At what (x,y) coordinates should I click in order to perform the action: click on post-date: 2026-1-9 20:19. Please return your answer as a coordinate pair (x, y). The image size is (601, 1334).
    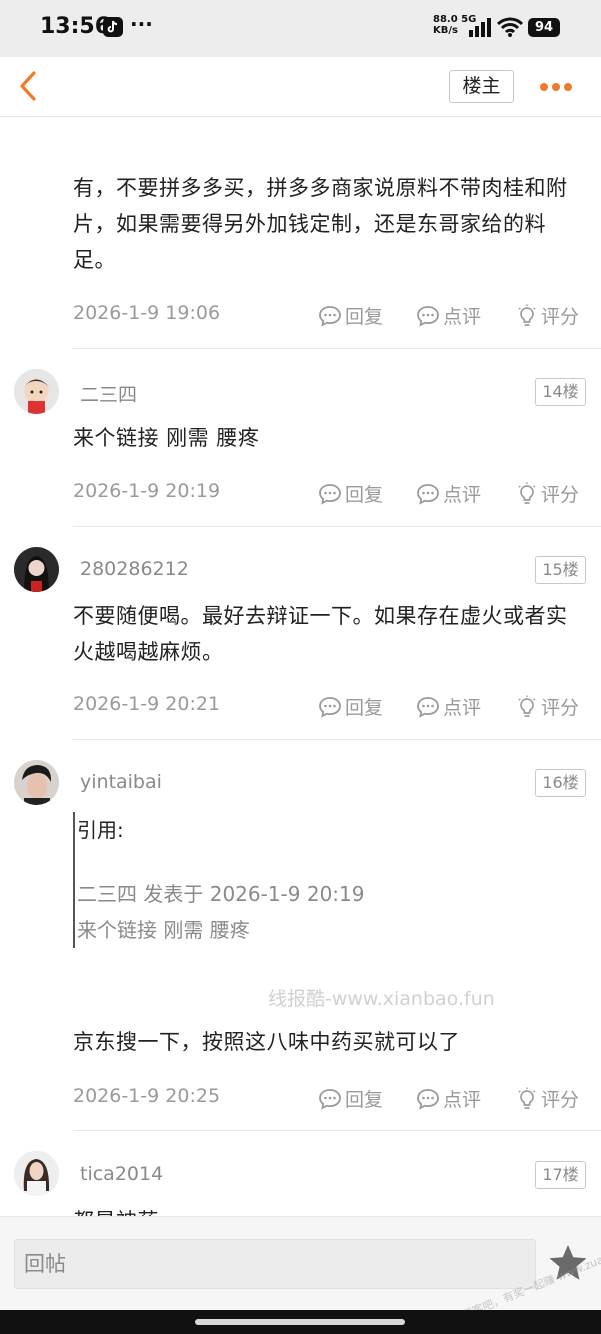
    Looking at the image, I should click on (147, 491).